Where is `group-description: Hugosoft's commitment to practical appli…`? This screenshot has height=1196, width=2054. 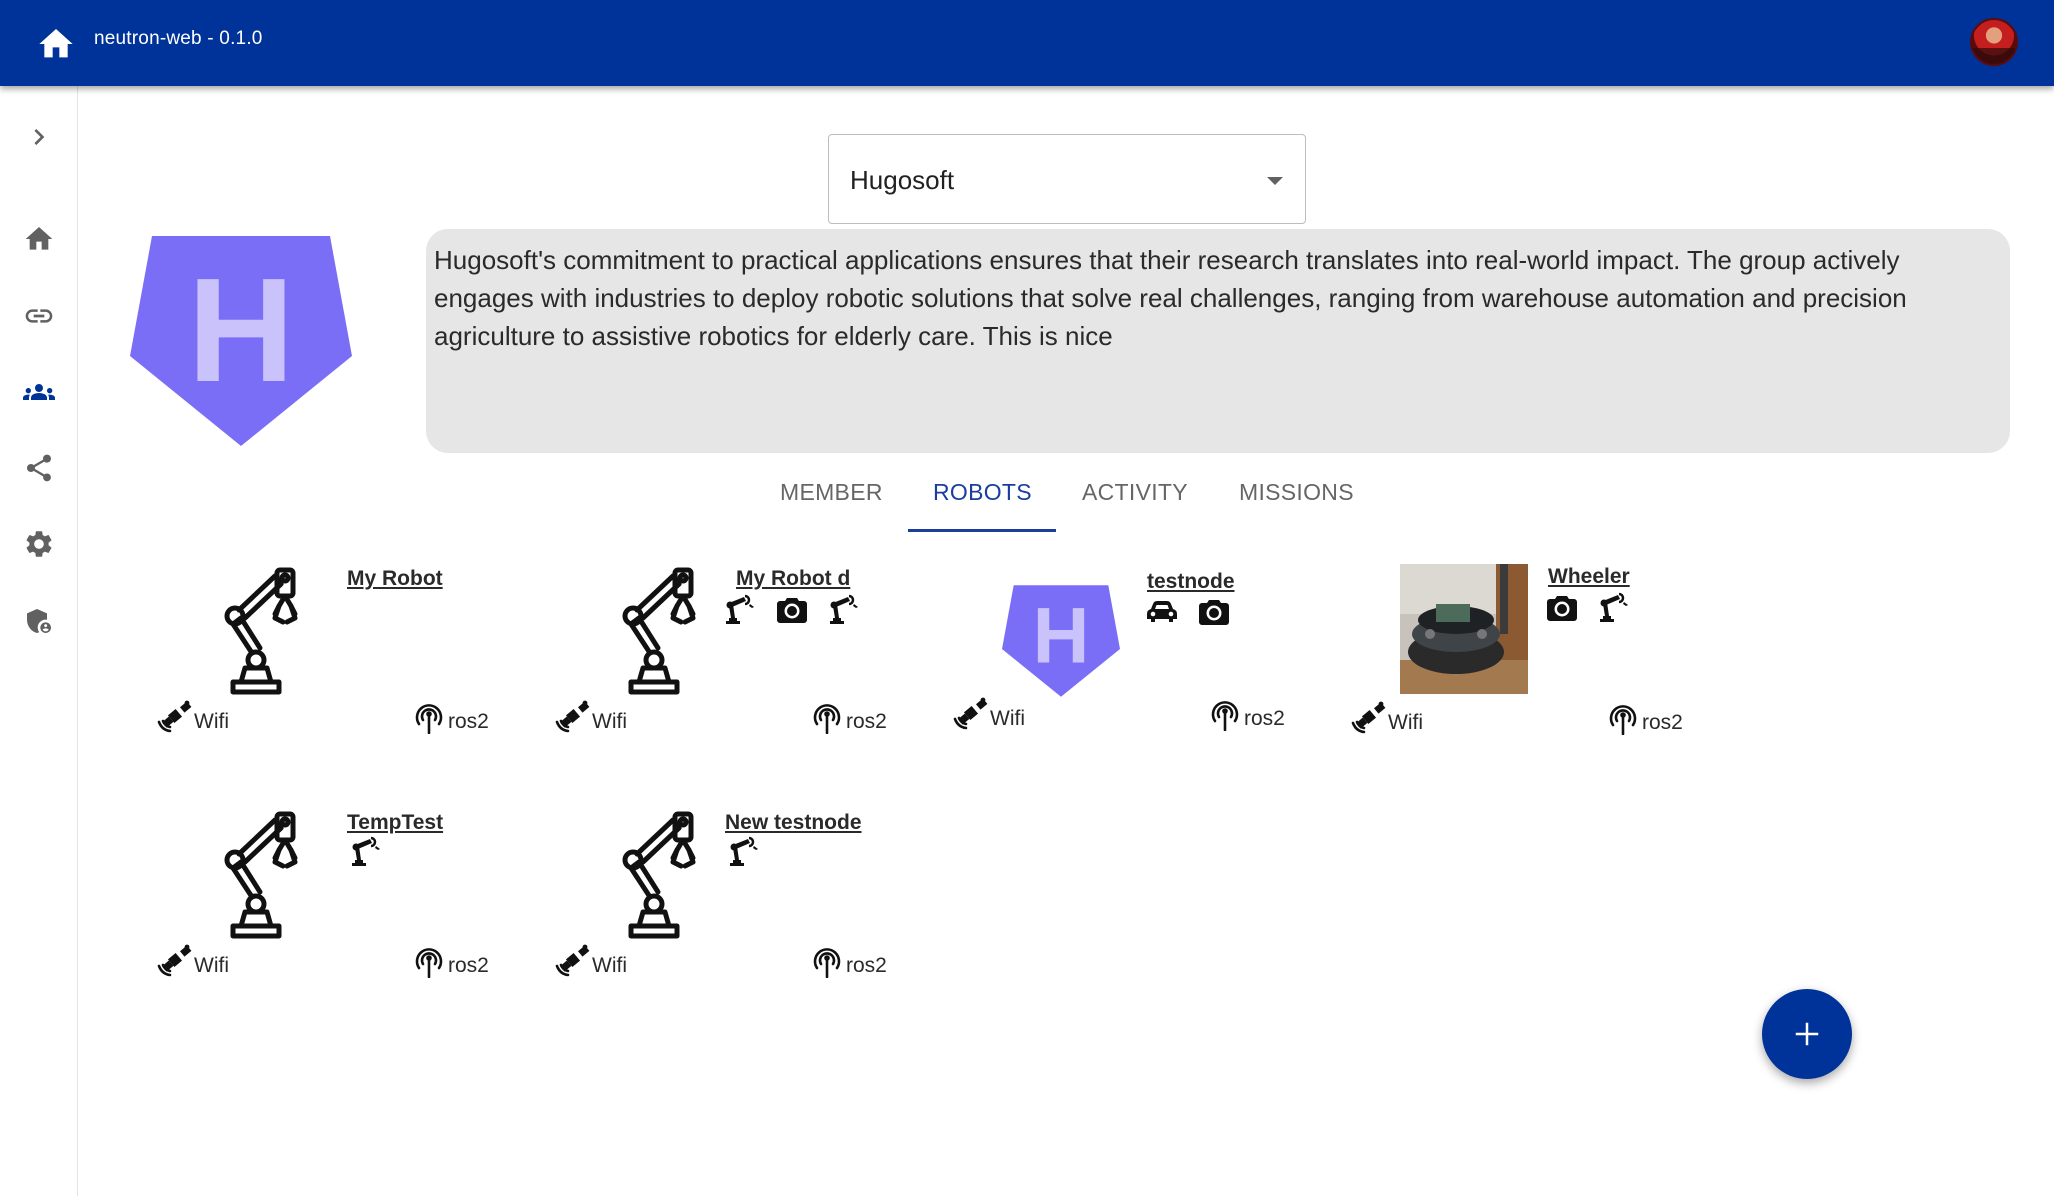
group-description: Hugosoft's commitment to practical appli… is located at coordinates (1218, 341).